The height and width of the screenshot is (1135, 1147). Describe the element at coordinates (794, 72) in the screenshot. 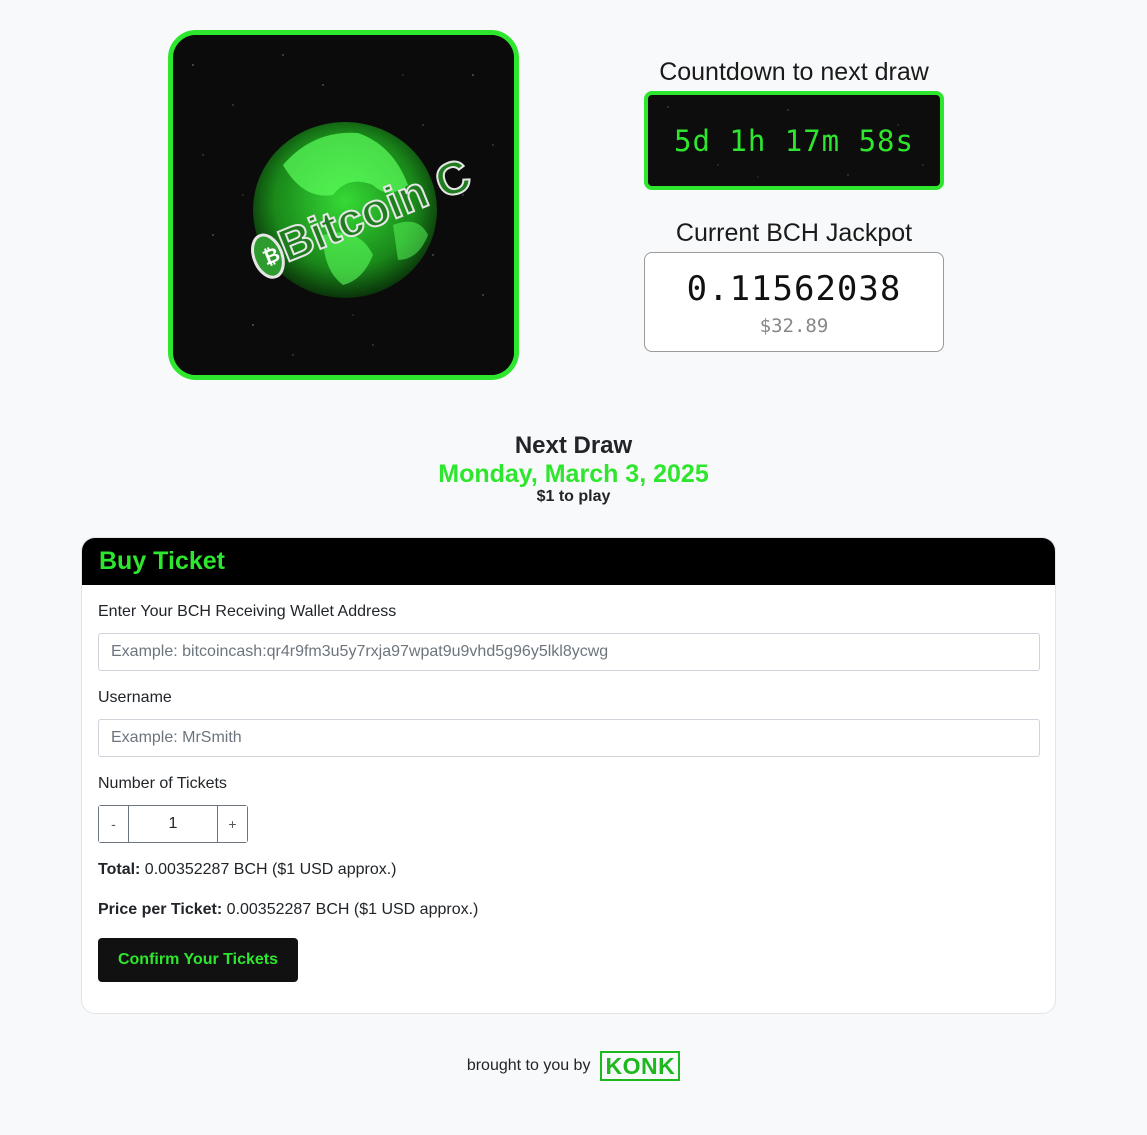

I see `countdown-label: Countdown to next draw` at that location.